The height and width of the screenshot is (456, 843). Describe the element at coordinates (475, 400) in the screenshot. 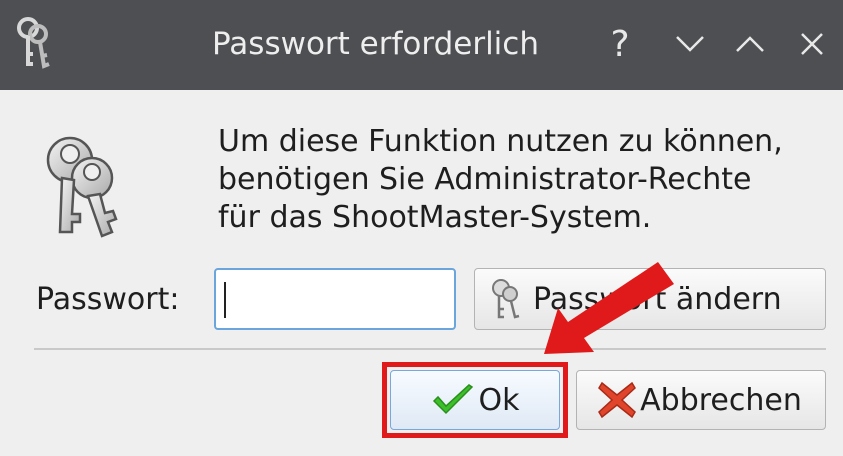

I see `ok-highlight-box` at that location.